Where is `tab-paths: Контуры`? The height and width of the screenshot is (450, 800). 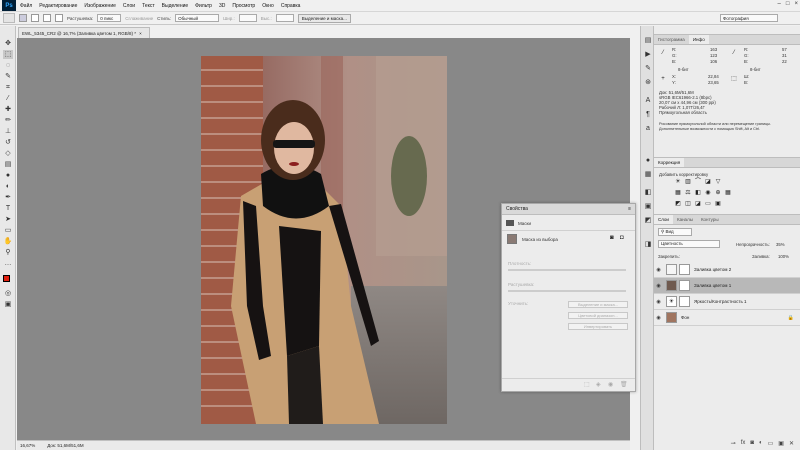 tab-paths: Контуры is located at coordinates (710, 219).